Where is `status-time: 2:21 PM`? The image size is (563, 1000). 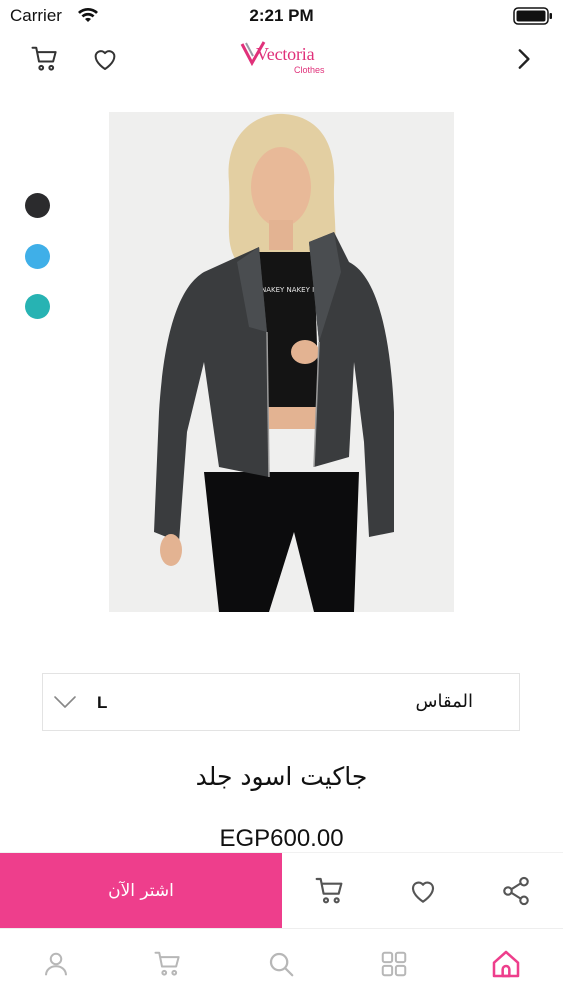 status-time: 2:21 PM is located at coordinates (281, 15).